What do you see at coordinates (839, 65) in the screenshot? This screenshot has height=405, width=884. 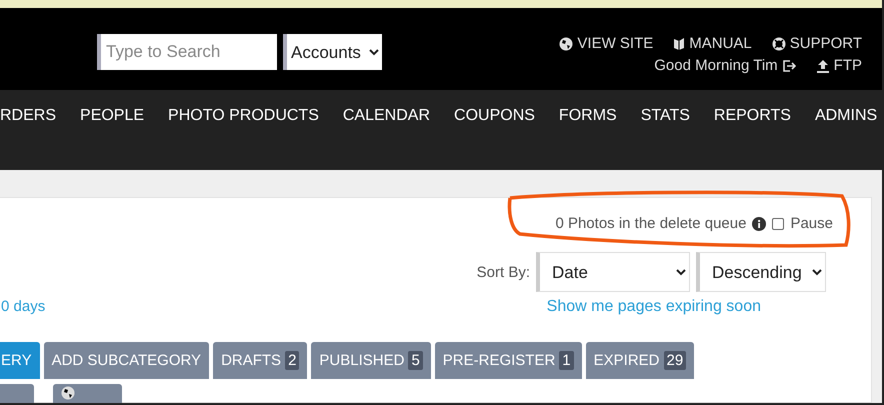 I see `ftp-link: FTP` at bounding box center [839, 65].